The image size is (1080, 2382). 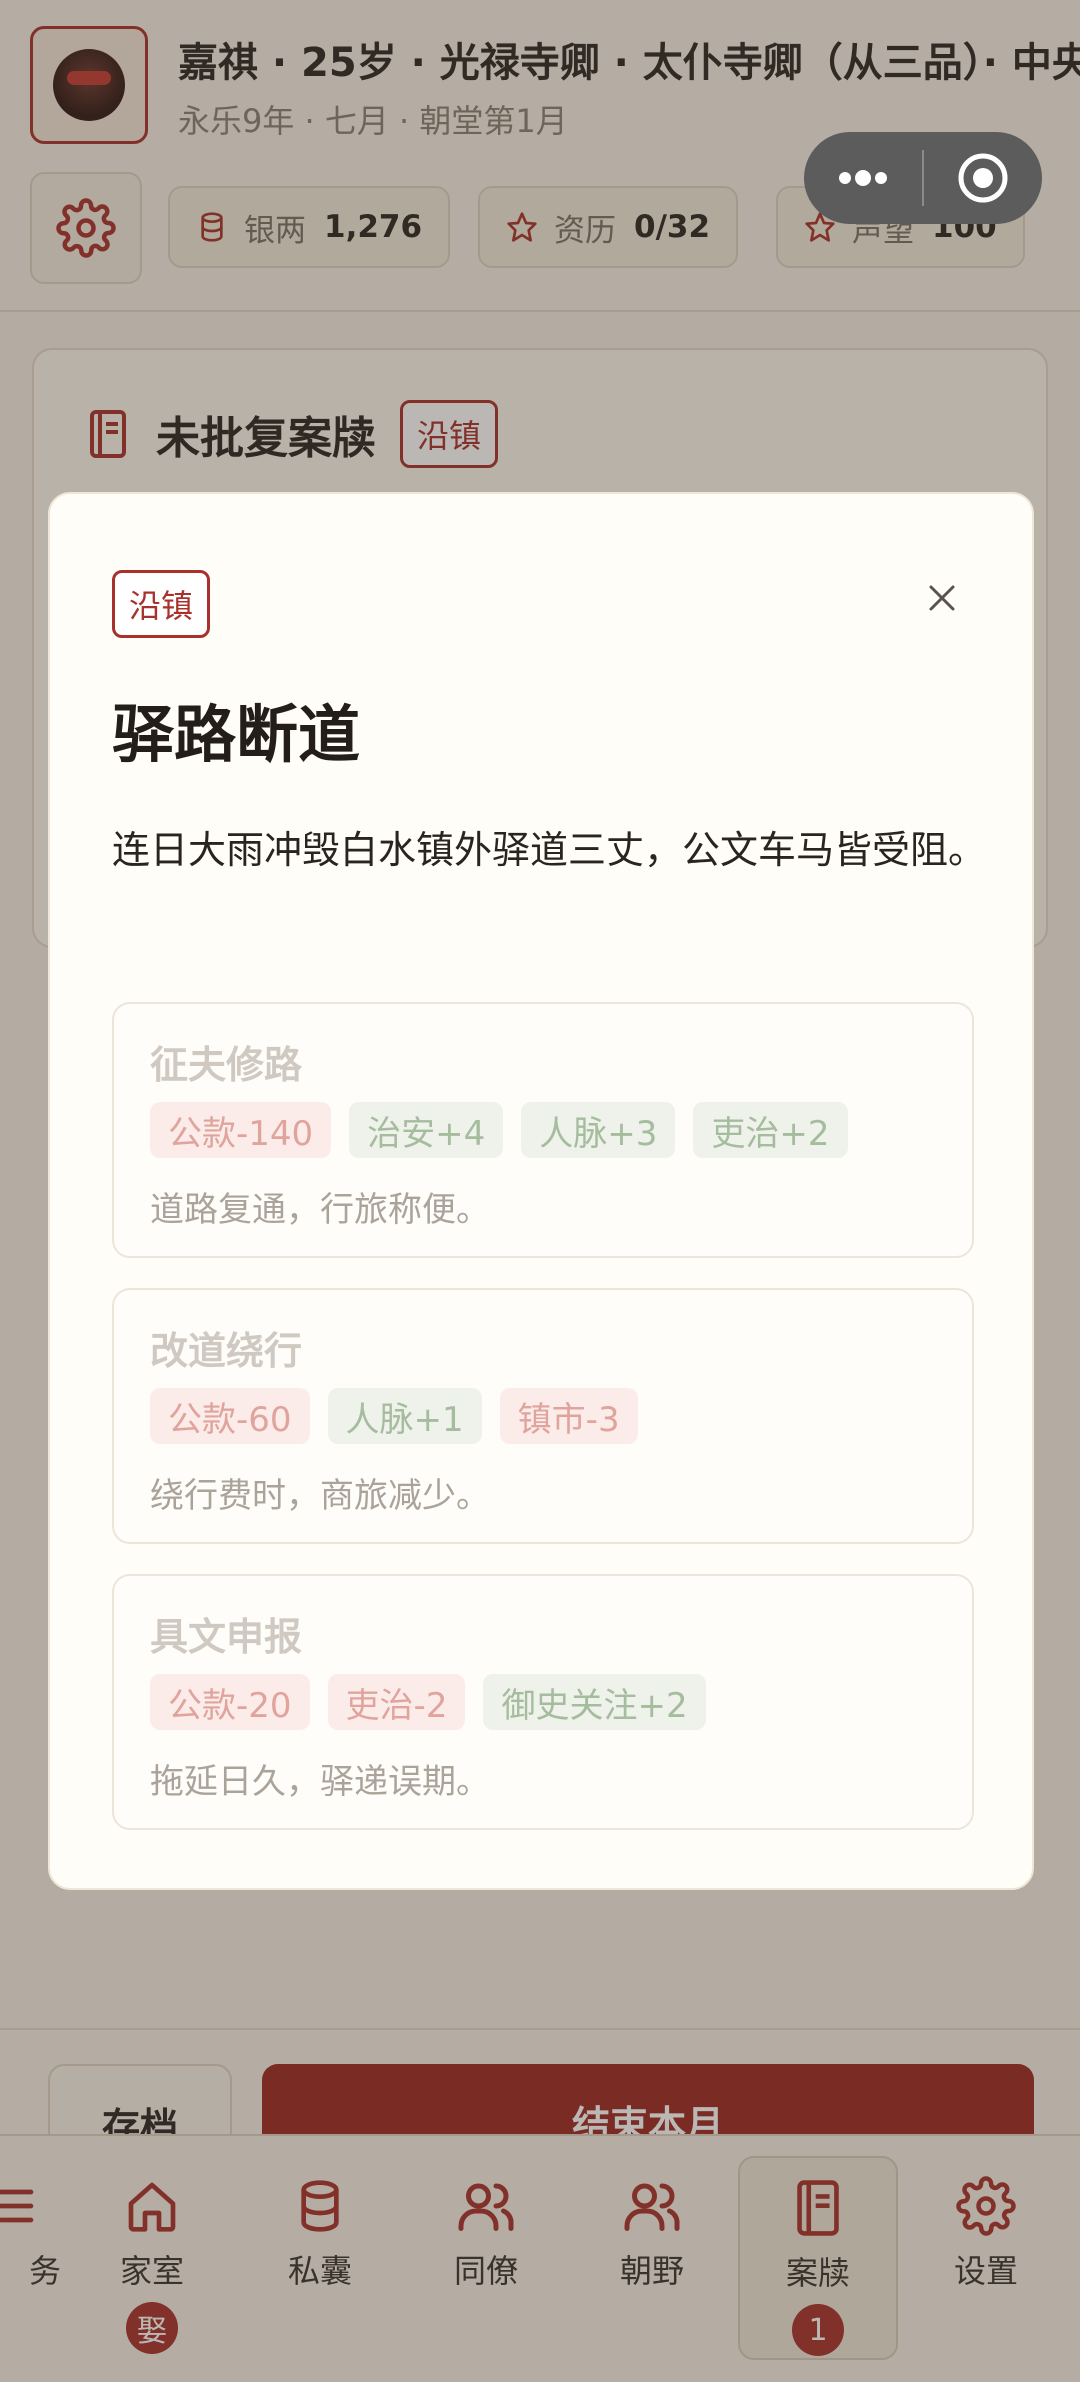 I want to click on close-button, so click(x=942, y=598).